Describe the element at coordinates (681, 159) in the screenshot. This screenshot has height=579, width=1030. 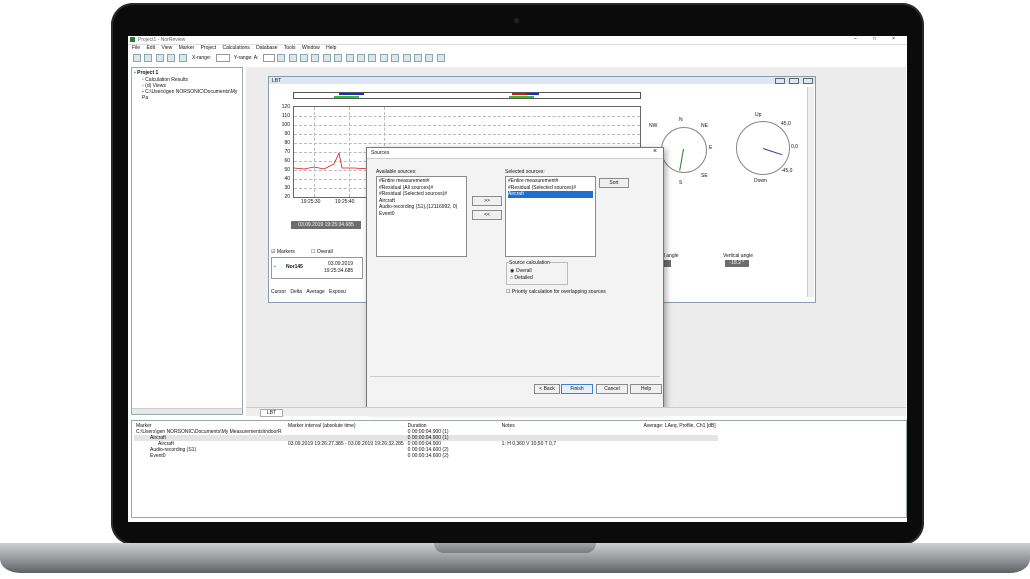
I see `compass-needle` at that location.